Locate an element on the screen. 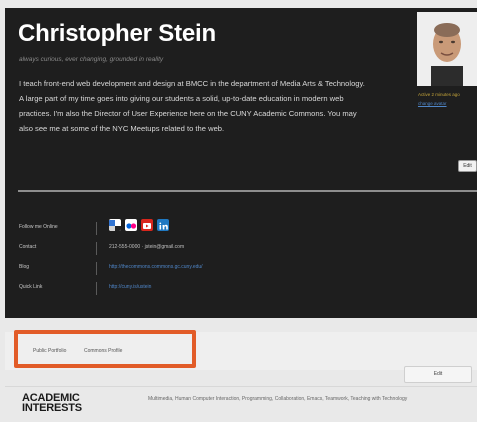 This screenshot has width=477, height=422. edit-profile-button: Edit is located at coordinates (467, 166).